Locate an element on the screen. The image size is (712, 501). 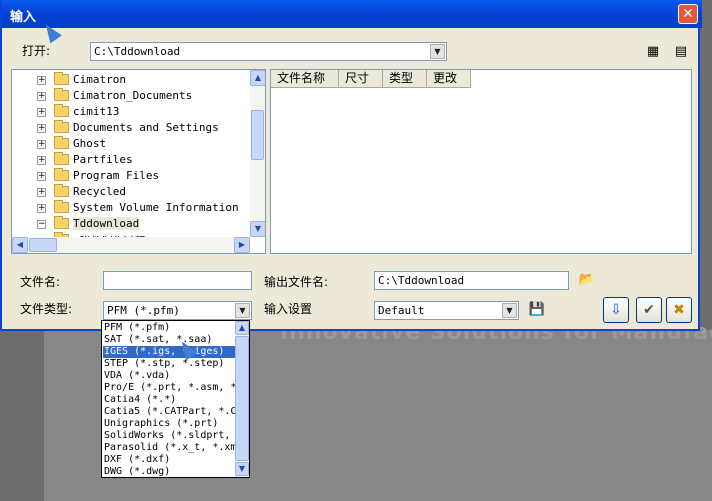
close-icon: ✕ is located at coordinates (688, 14).